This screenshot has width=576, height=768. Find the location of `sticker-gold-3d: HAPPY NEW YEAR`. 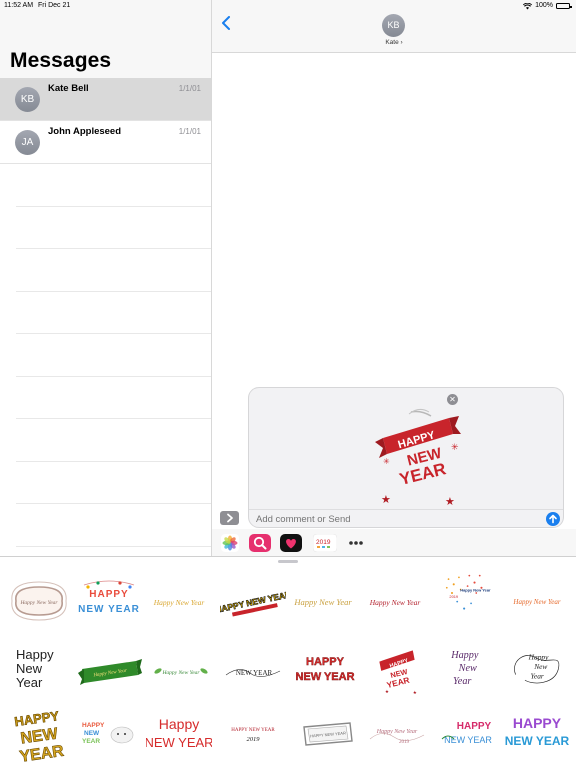

sticker-gold-3d: HAPPY NEW YEAR is located at coordinates (39, 736).